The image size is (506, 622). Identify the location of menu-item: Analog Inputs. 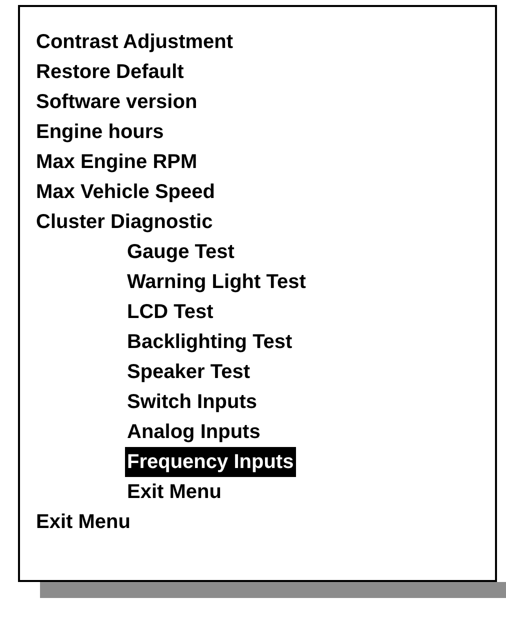
(193, 432).